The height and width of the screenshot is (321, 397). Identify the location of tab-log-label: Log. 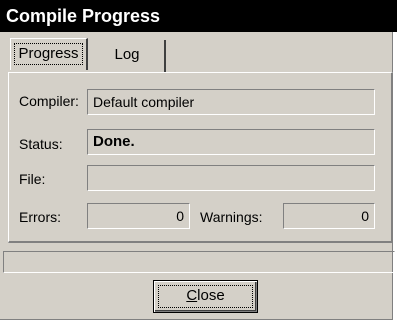
(127, 54).